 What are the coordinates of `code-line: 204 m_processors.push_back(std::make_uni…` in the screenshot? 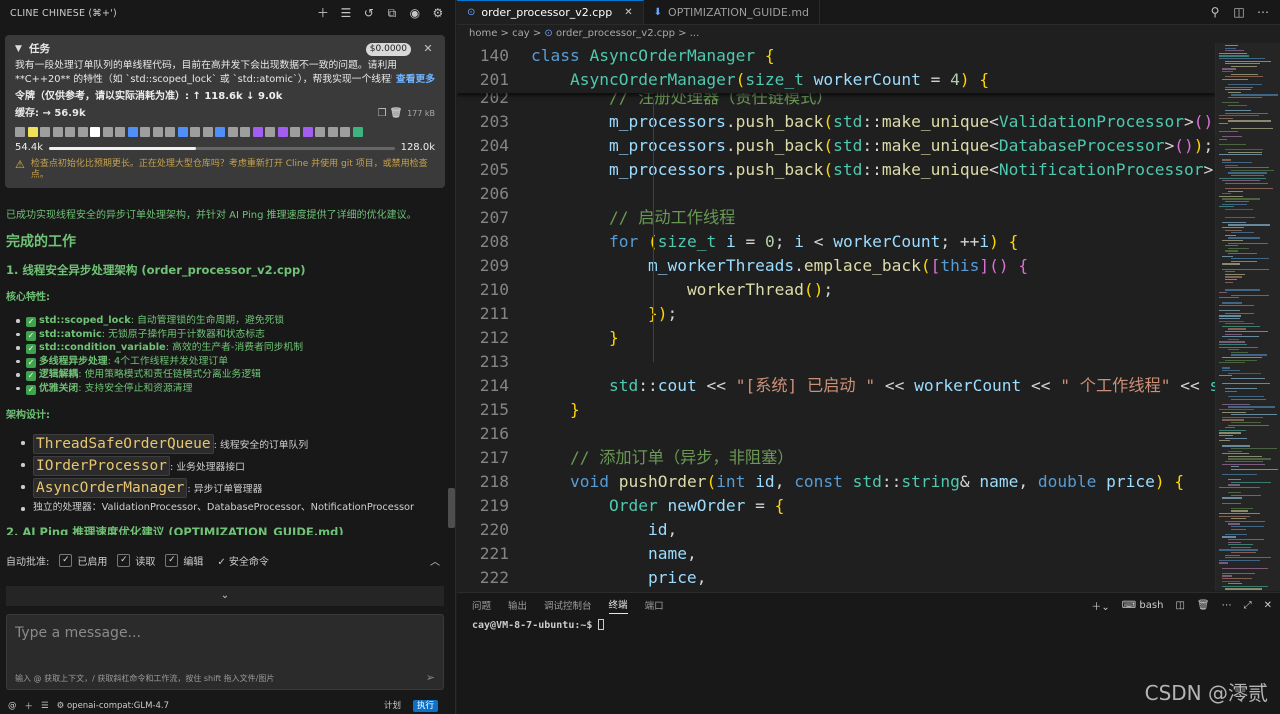 It's located at (836, 146).